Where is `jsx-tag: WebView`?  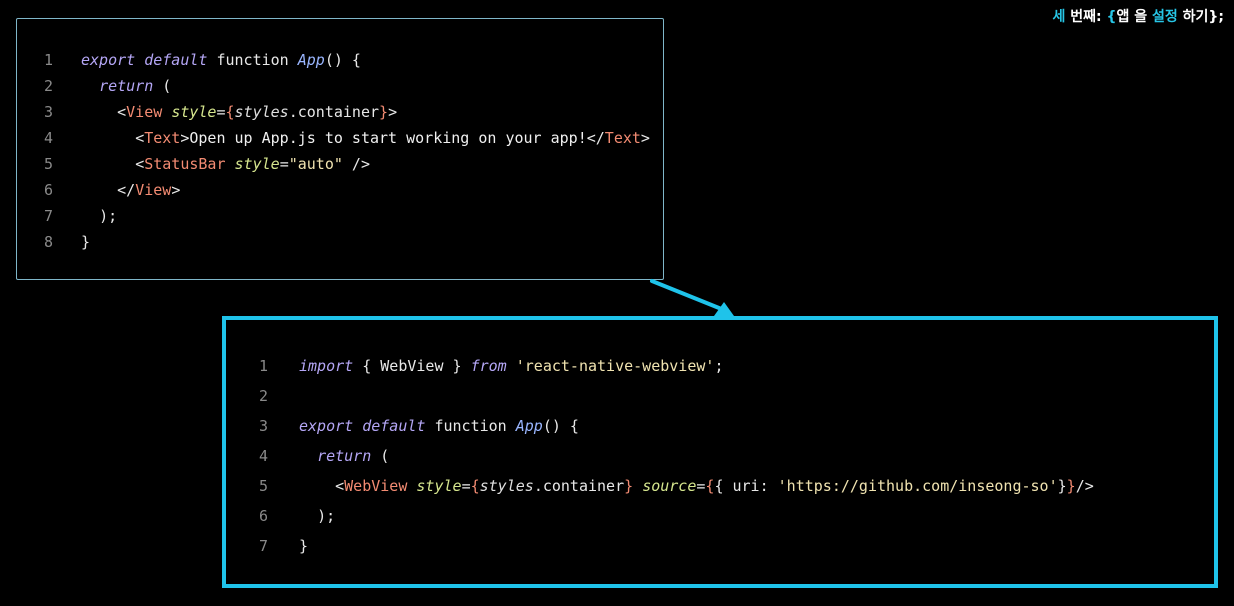 jsx-tag: WebView is located at coordinates (376, 486).